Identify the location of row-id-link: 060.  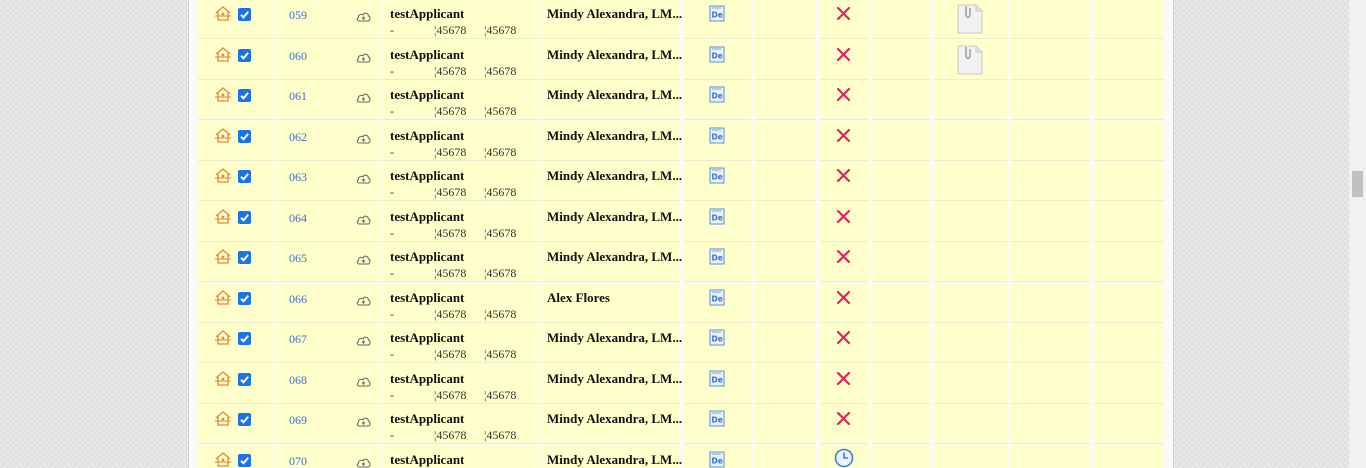
(298, 56).